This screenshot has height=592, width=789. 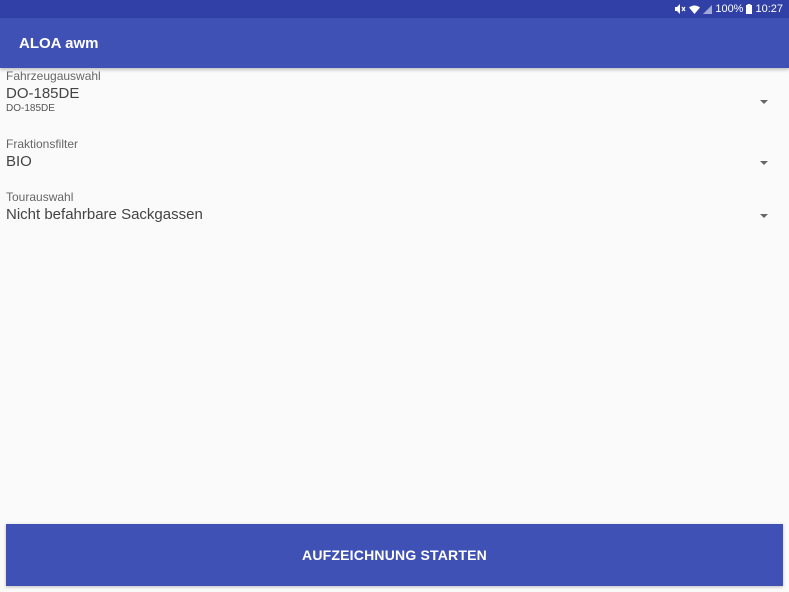 I want to click on fraction-label: Fraktionsfilter, so click(x=42, y=144).